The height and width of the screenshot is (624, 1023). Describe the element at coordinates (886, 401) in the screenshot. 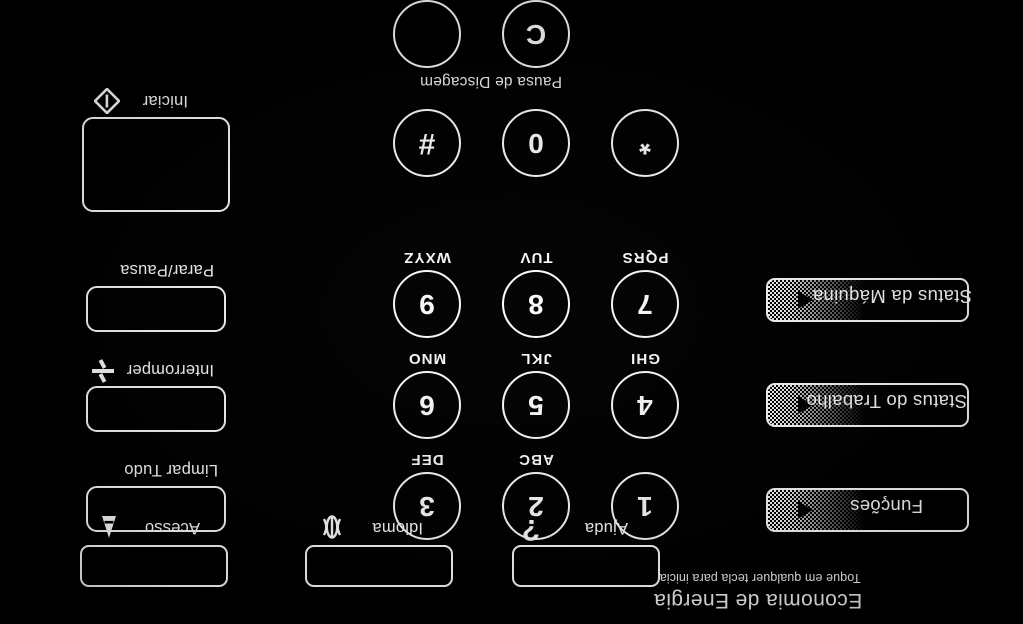

I see `feature-key-status-trabalho-label: Status do Trabalho` at that location.